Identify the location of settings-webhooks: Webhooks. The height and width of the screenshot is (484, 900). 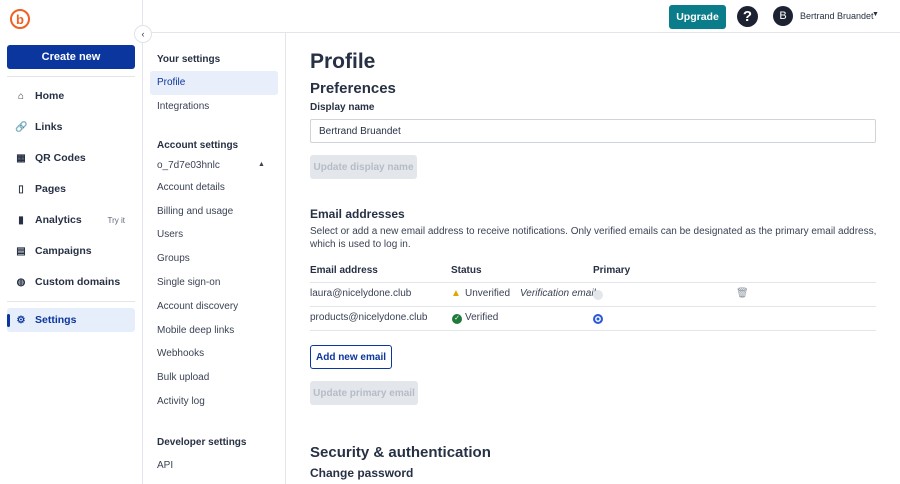
(180, 353).